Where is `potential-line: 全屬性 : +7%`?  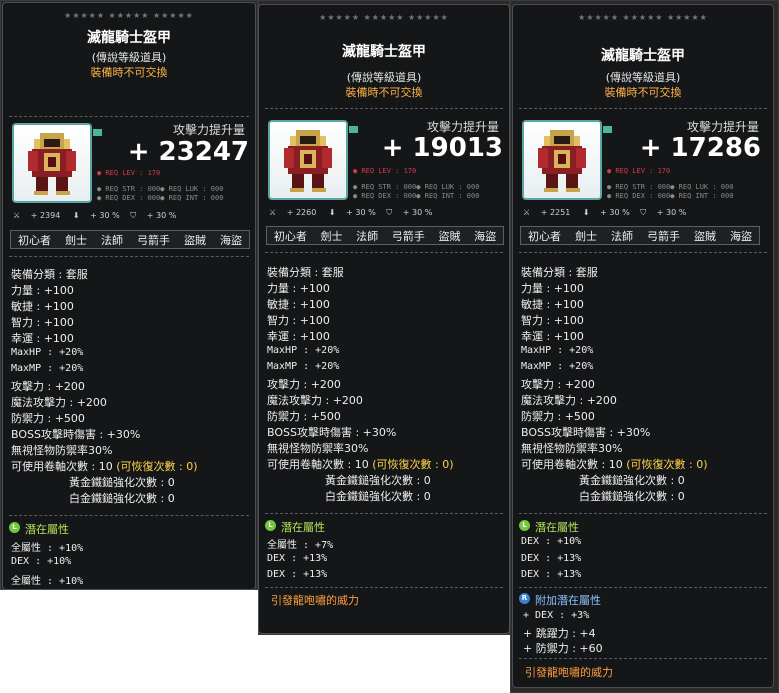
potential-line: 全屬性 : +7% is located at coordinates (300, 545).